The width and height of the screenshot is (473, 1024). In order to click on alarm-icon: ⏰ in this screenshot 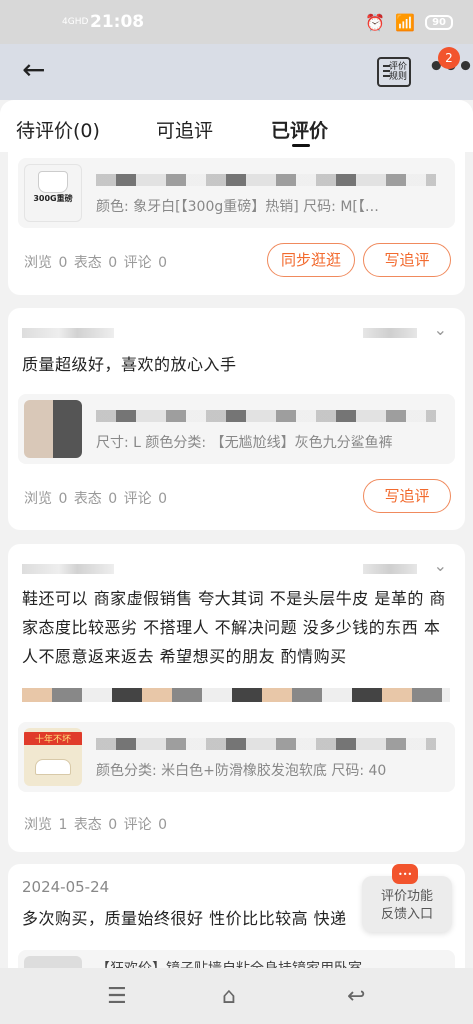, I will do `click(375, 22)`.